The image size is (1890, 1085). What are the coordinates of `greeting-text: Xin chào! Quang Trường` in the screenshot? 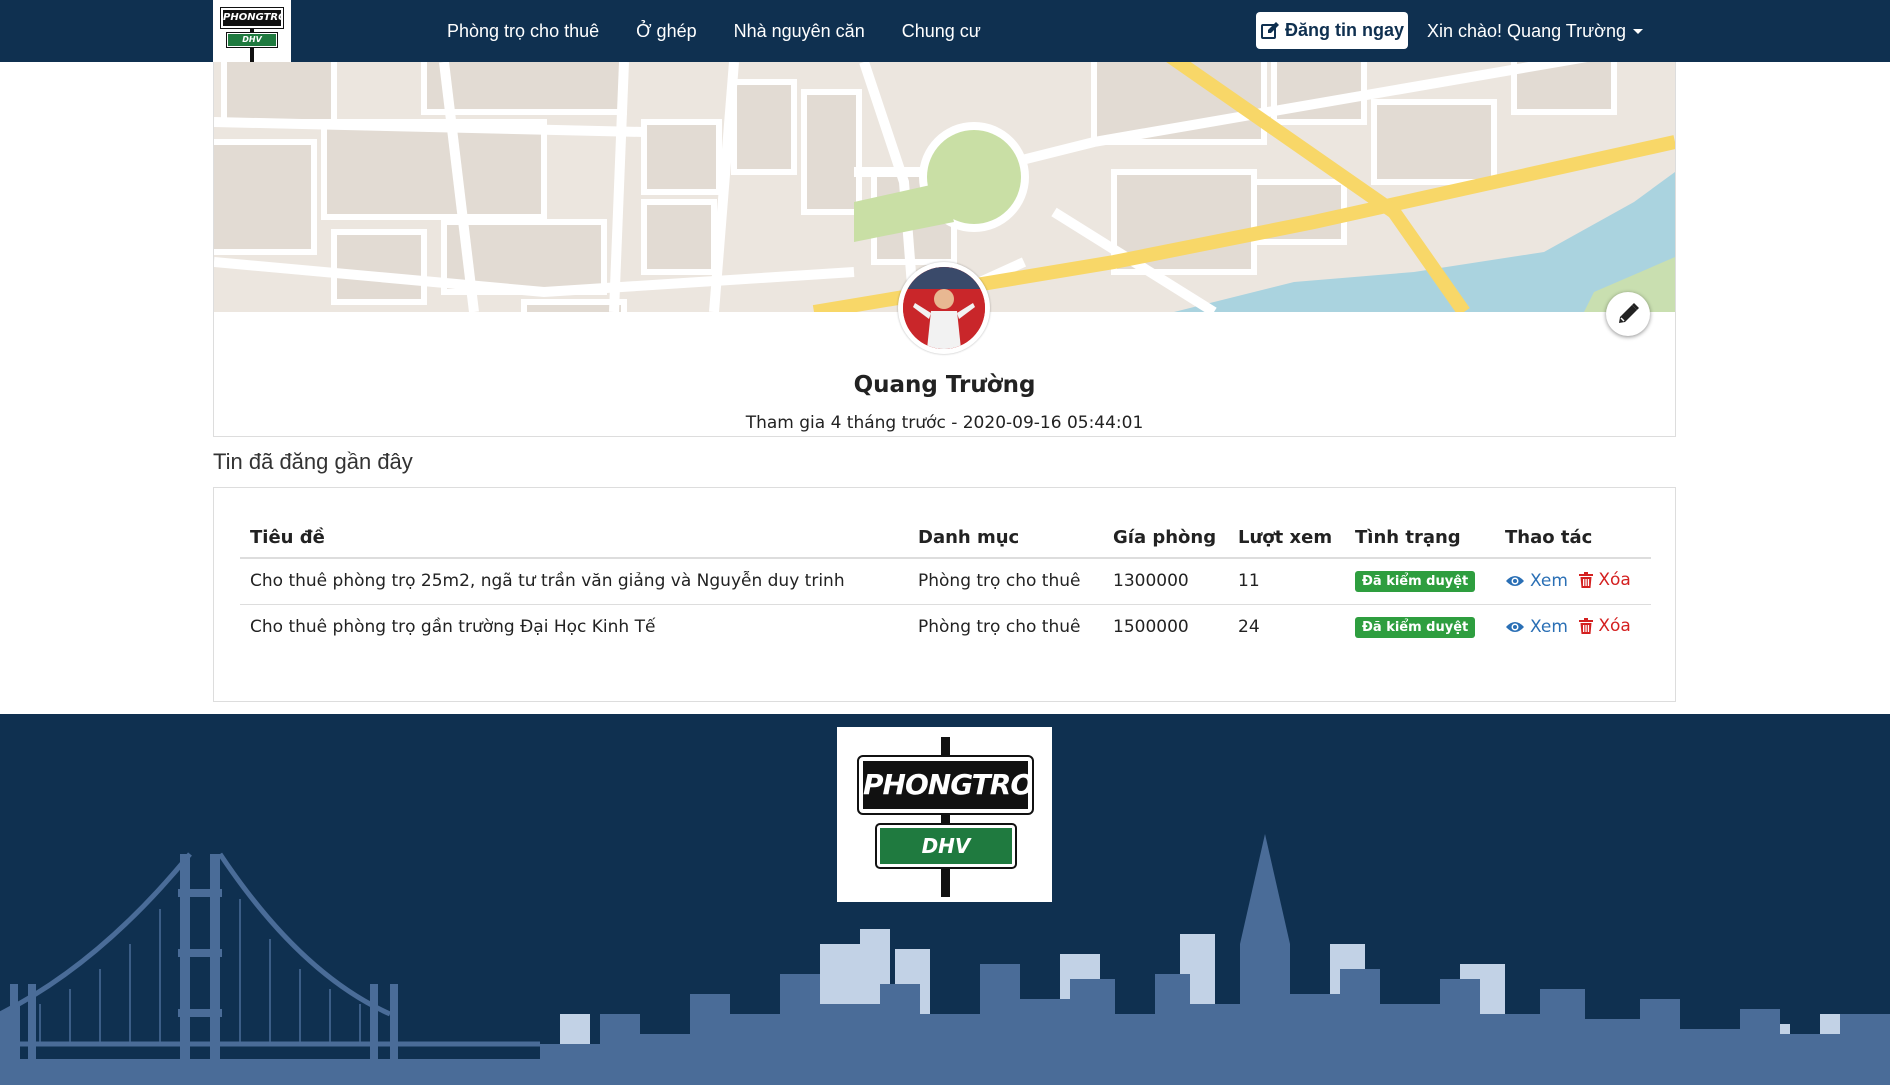 It's located at (1526, 30).